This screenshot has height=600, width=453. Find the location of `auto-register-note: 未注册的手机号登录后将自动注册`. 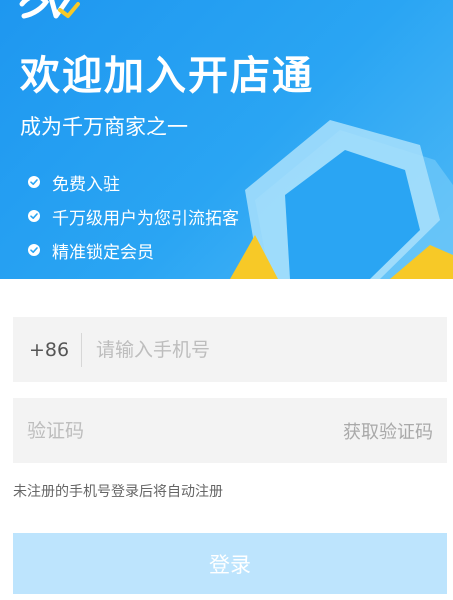

auto-register-note: 未注册的手机号登录后将自动注册 is located at coordinates (118, 492).